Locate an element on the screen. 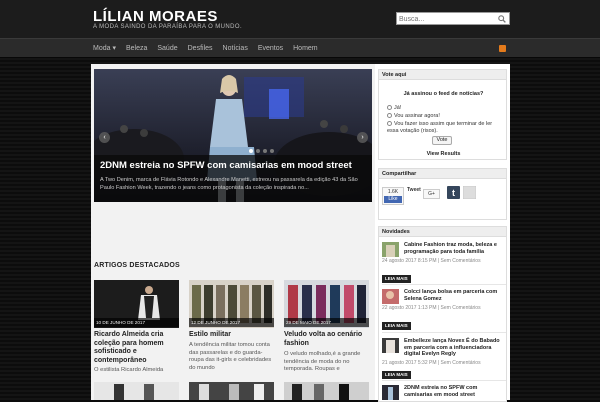  nav-item-desfiles: Desfiles is located at coordinates (200, 49).